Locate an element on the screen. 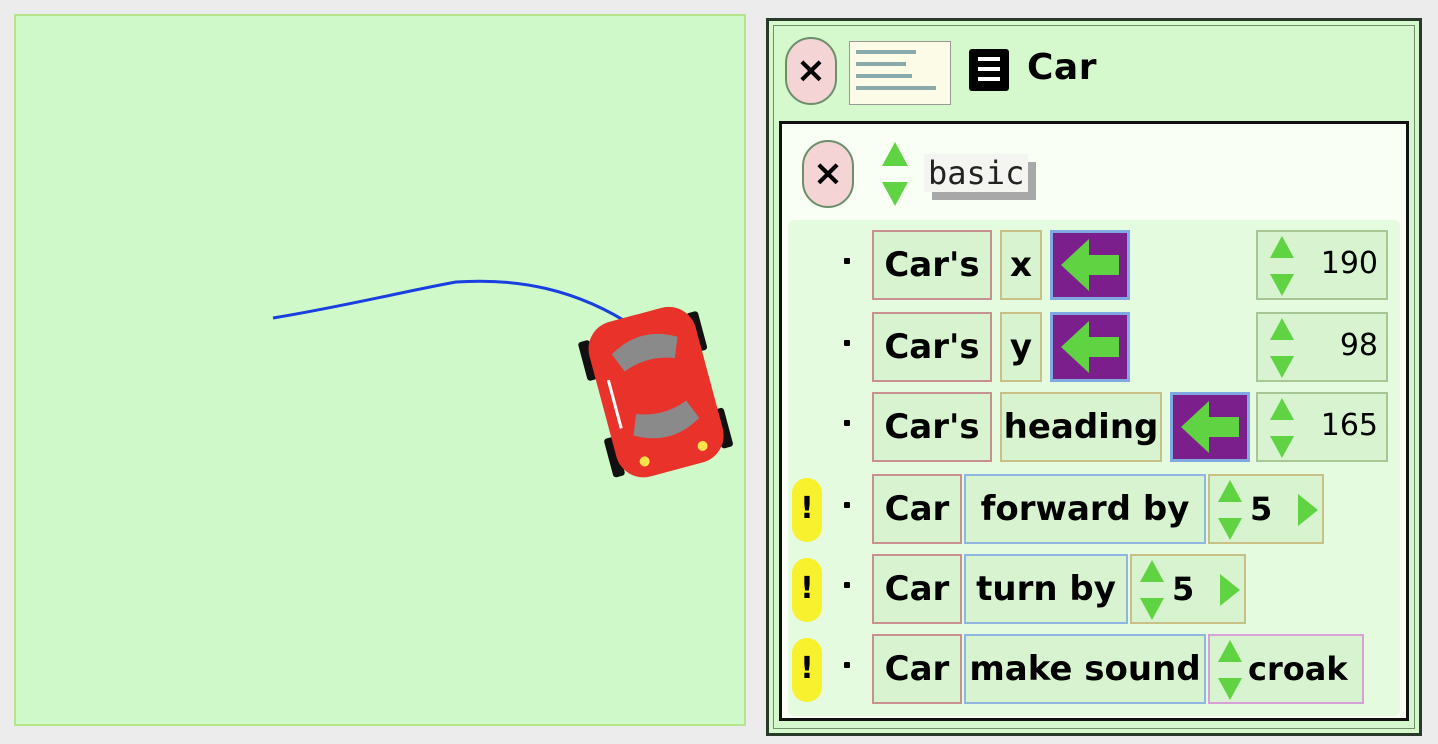 This screenshot has height=744, width=1438. car-sprite is located at coordinates (655, 392).